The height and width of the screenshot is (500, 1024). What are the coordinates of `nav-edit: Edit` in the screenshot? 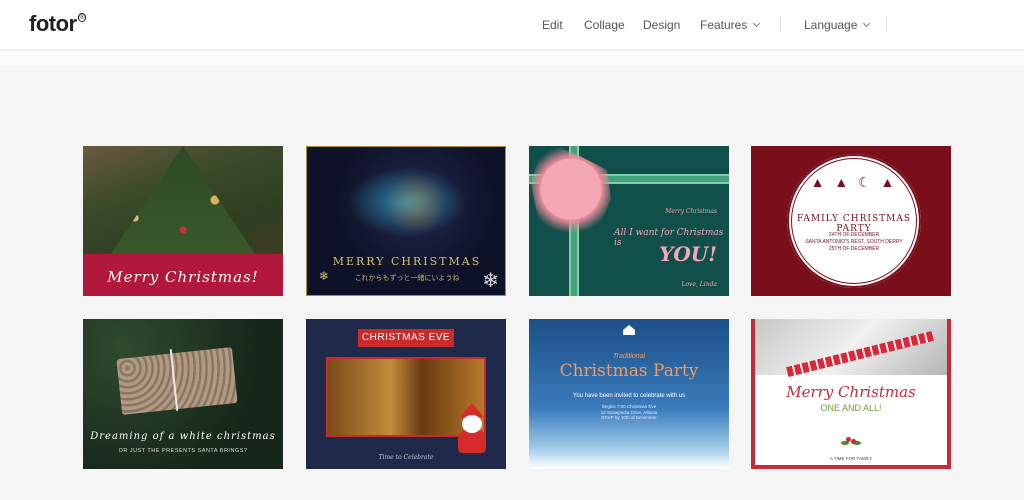 It's located at (552, 25).